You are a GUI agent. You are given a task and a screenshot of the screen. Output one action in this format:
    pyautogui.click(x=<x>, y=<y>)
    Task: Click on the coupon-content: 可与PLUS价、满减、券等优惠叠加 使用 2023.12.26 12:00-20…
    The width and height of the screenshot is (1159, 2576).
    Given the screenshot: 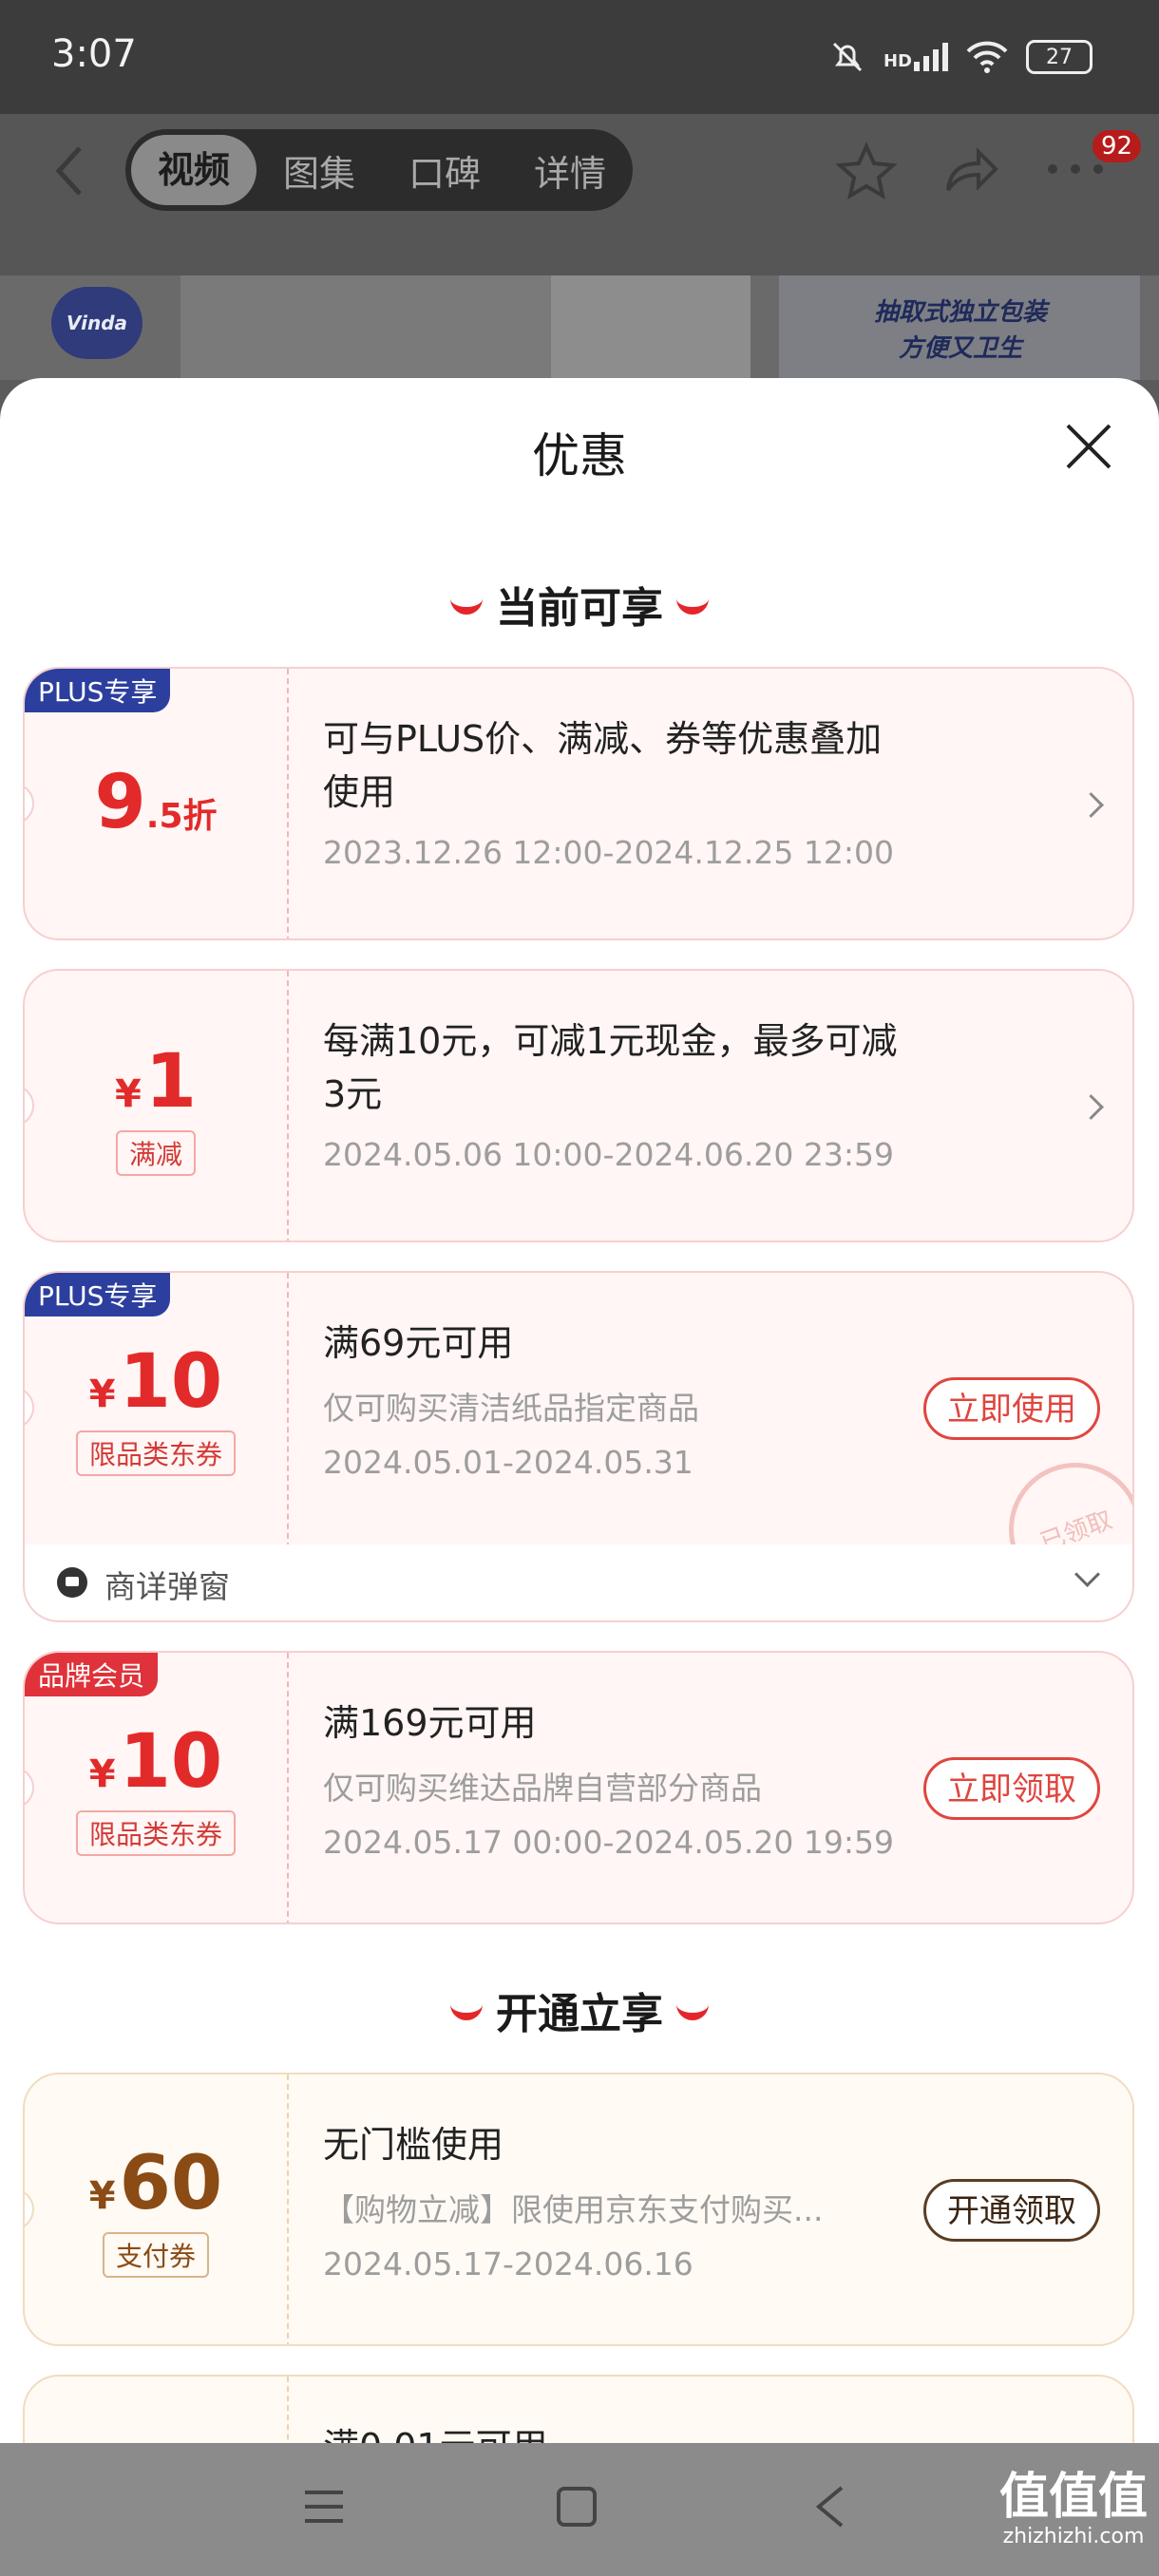 What is the action you would take?
    pyautogui.click(x=608, y=791)
    